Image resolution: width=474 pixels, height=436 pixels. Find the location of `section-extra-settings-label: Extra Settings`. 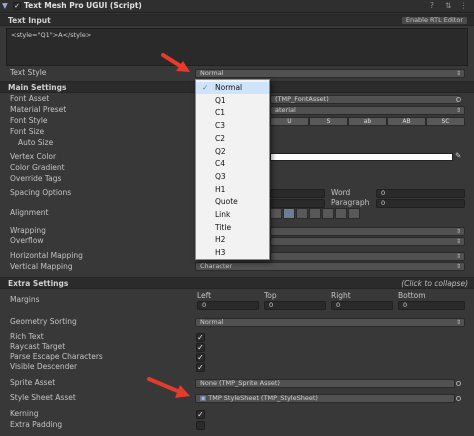

section-extra-settings-label: Extra Settings is located at coordinates (38, 283).